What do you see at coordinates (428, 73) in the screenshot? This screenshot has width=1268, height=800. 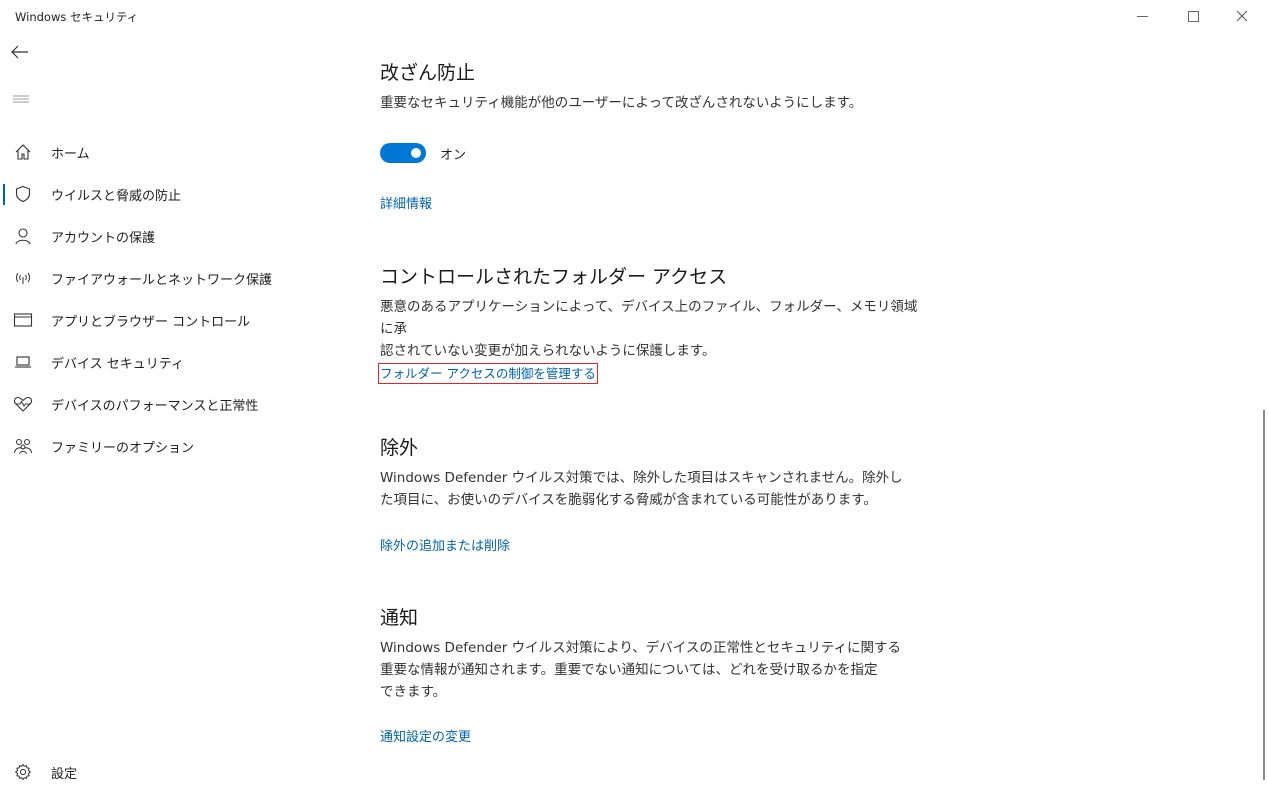 I see `tamper-protection-title: 改ざん防止` at bounding box center [428, 73].